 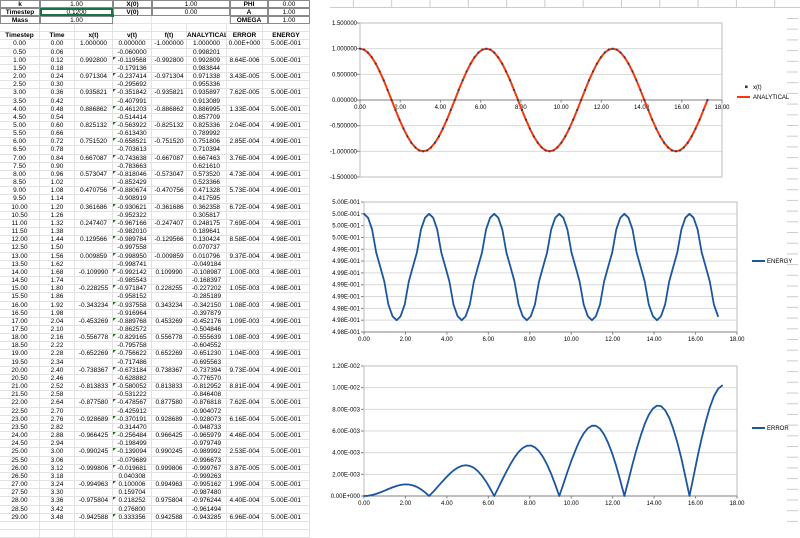 What do you see at coordinates (20, 12) in the screenshot?
I see `param-label: Timestep` at bounding box center [20, 12].